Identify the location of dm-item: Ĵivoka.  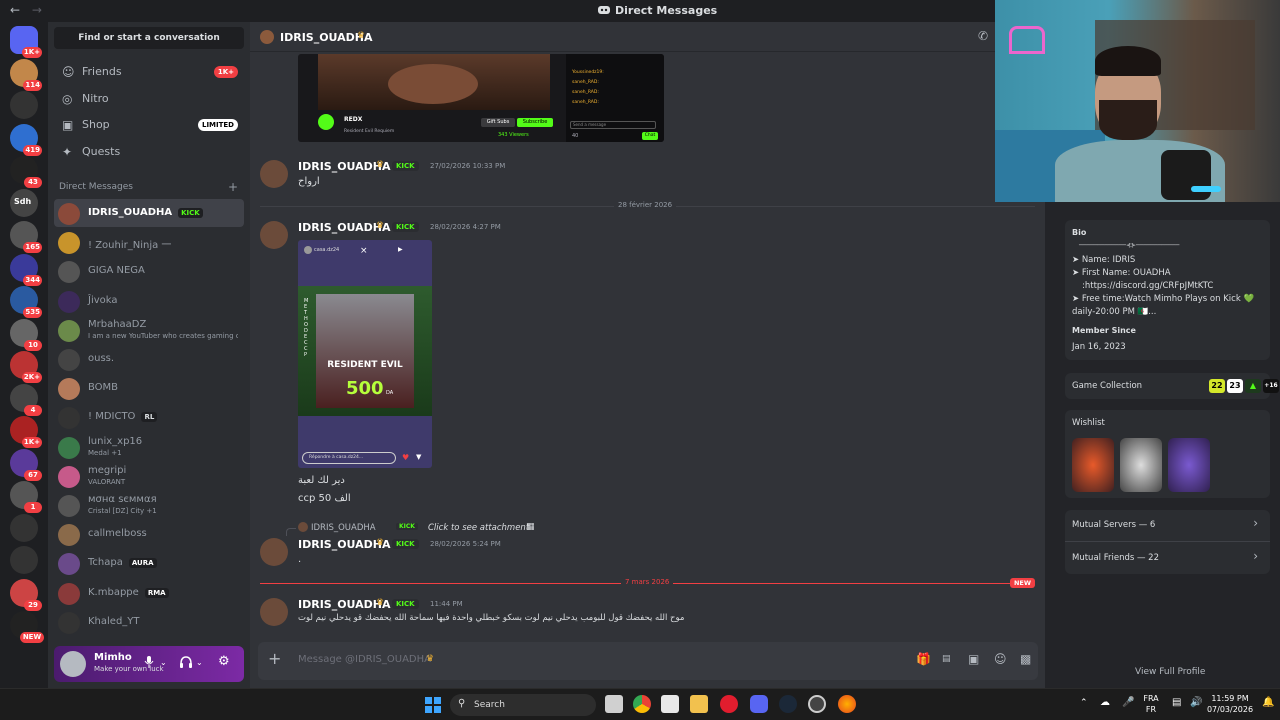
(149, 301).